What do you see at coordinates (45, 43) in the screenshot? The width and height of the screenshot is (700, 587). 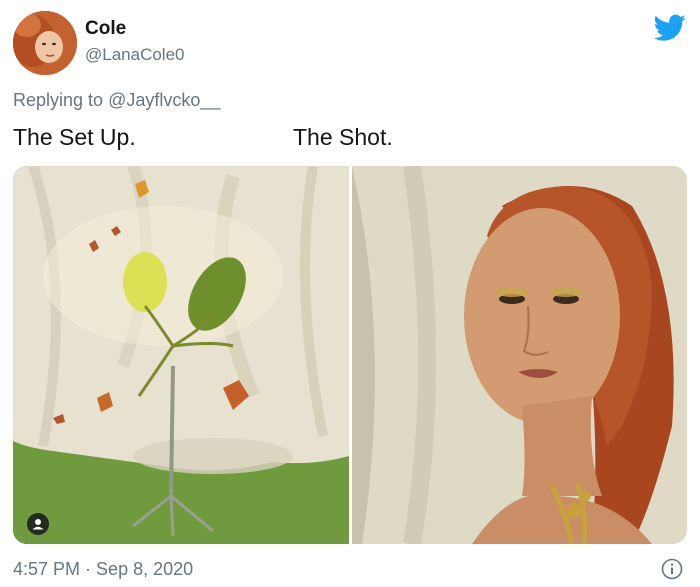 I see `avatar` at bounding box center [45, 43].